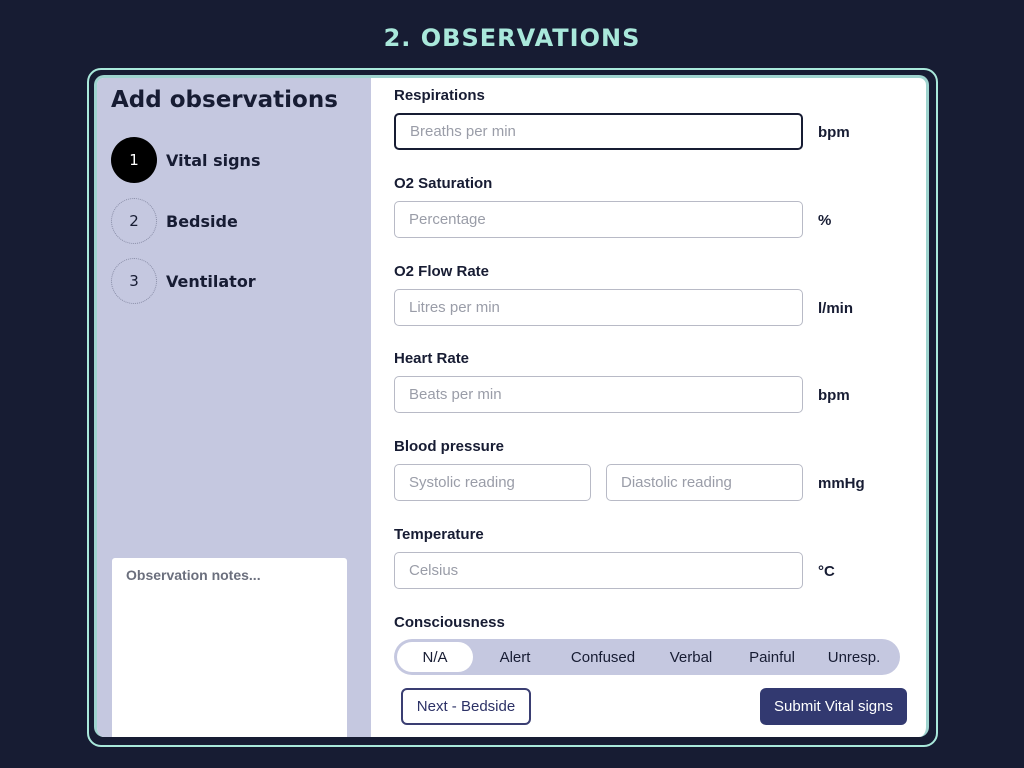  I want to click on consciousness-option-alert: Alert, so click(515, 657).